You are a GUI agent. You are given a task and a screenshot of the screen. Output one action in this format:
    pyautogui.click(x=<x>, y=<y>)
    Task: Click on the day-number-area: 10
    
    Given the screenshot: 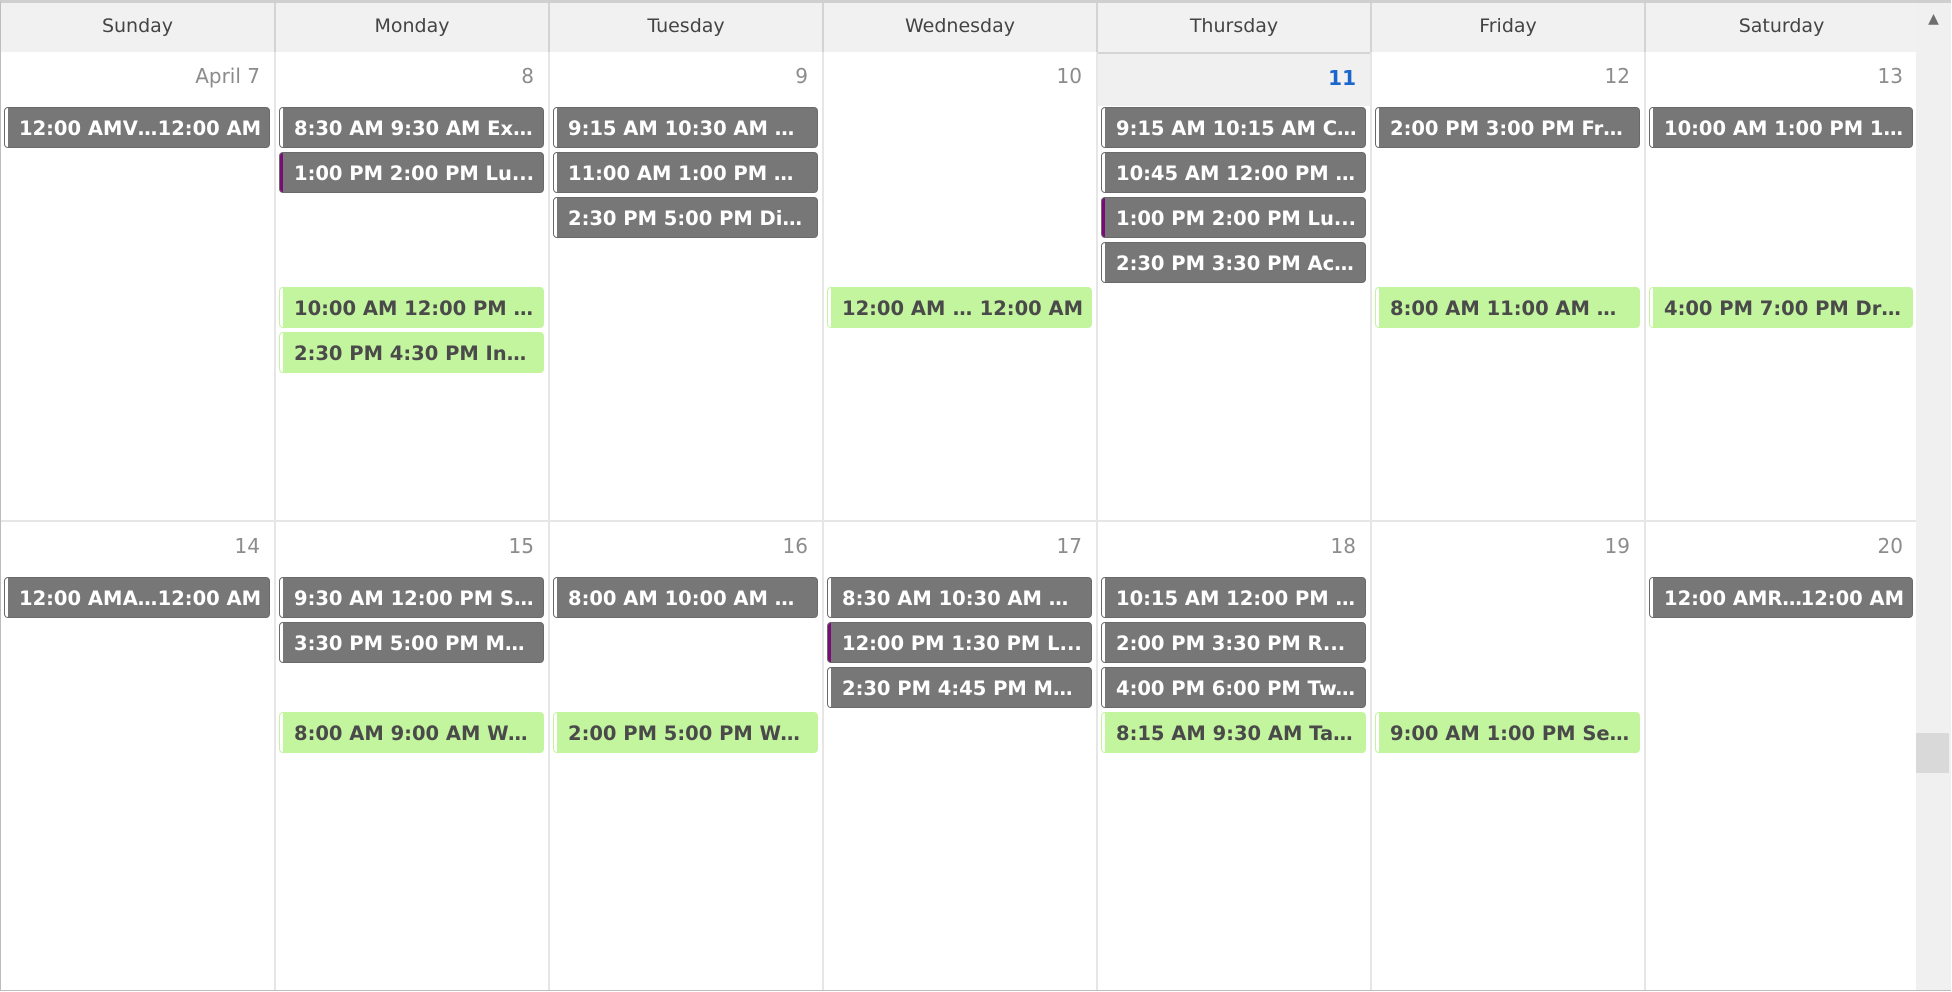 What is the action you would take?
    pyautogui.click(x=960, y=78)
    